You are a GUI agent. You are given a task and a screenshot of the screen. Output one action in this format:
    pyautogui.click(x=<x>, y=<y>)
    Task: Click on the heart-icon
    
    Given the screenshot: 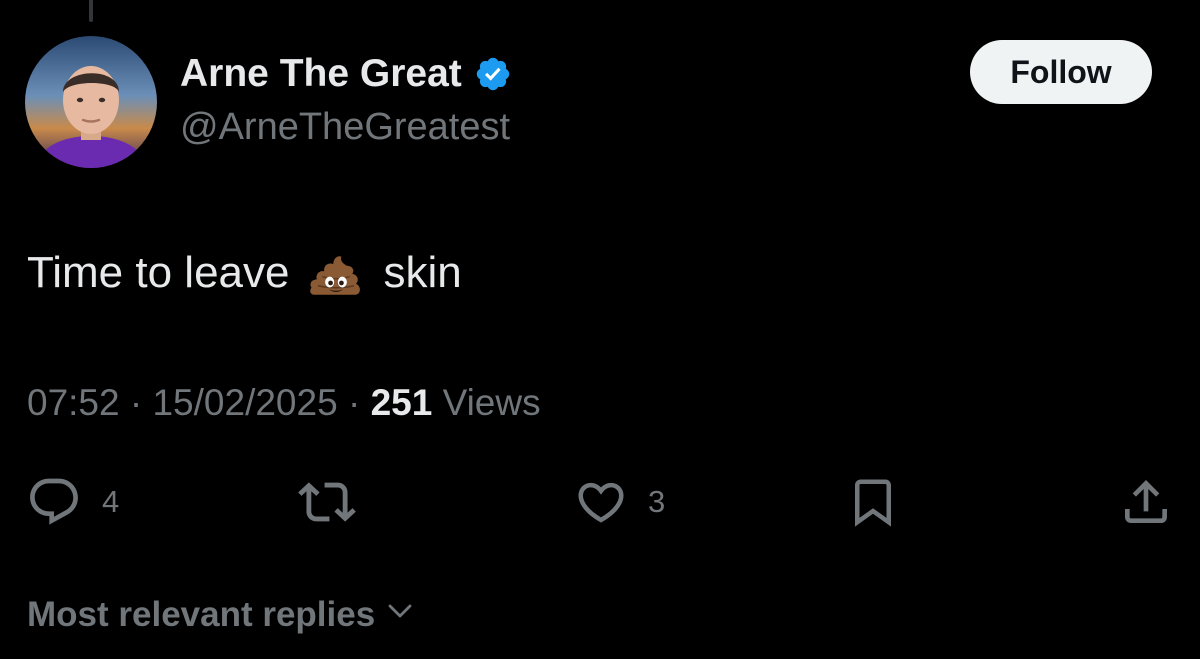 What is the action you would take?
    pyautogui.click(x=601, y=502)
    